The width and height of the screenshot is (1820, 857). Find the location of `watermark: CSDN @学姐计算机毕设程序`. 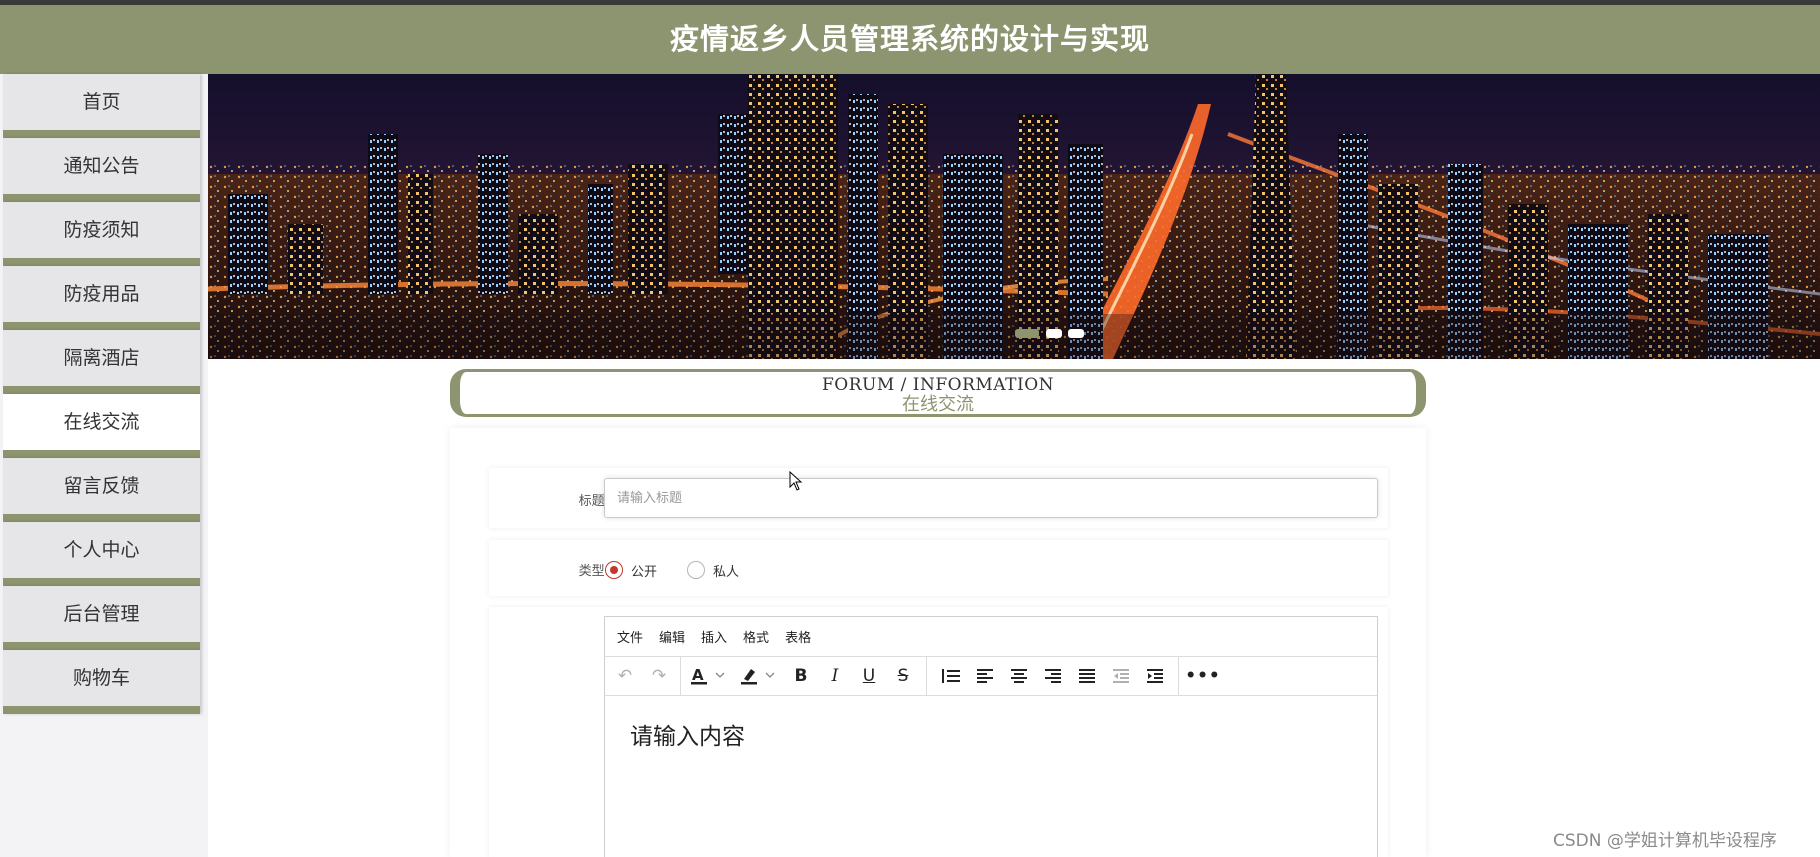

watermark: CSDN @学姐计算机毕设程序 is located at coordinates (1665, 841).